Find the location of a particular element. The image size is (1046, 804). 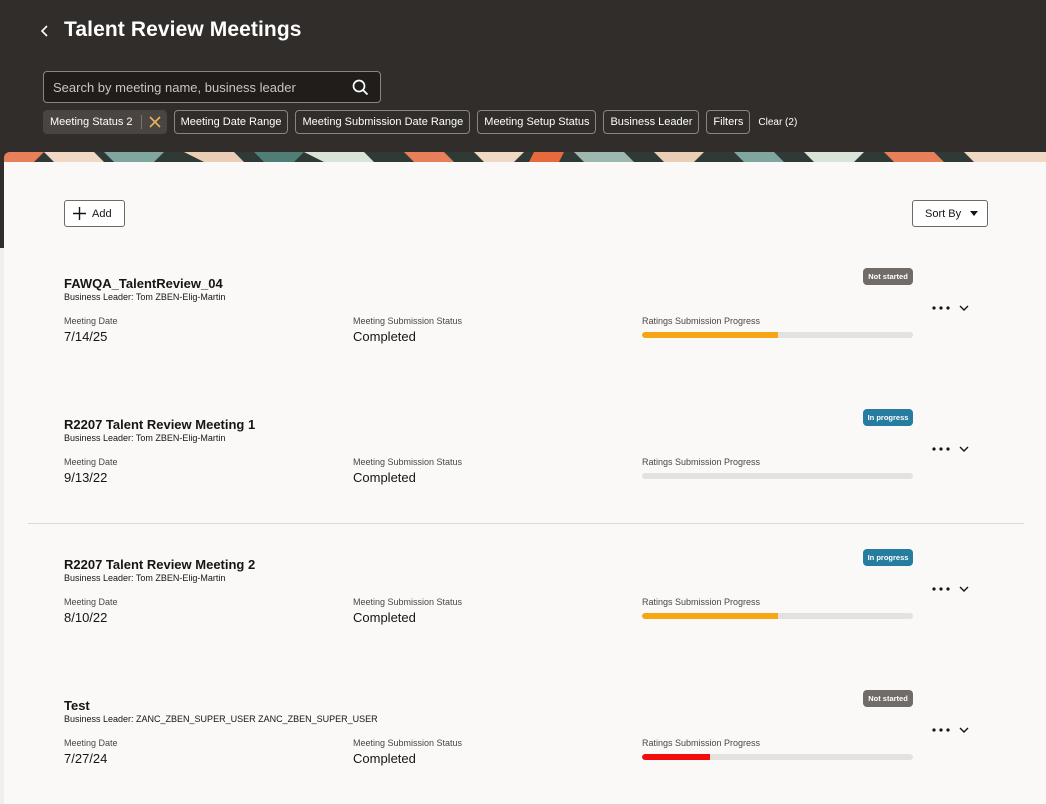

add-button-label: Add is located at coordinates (102, 213).